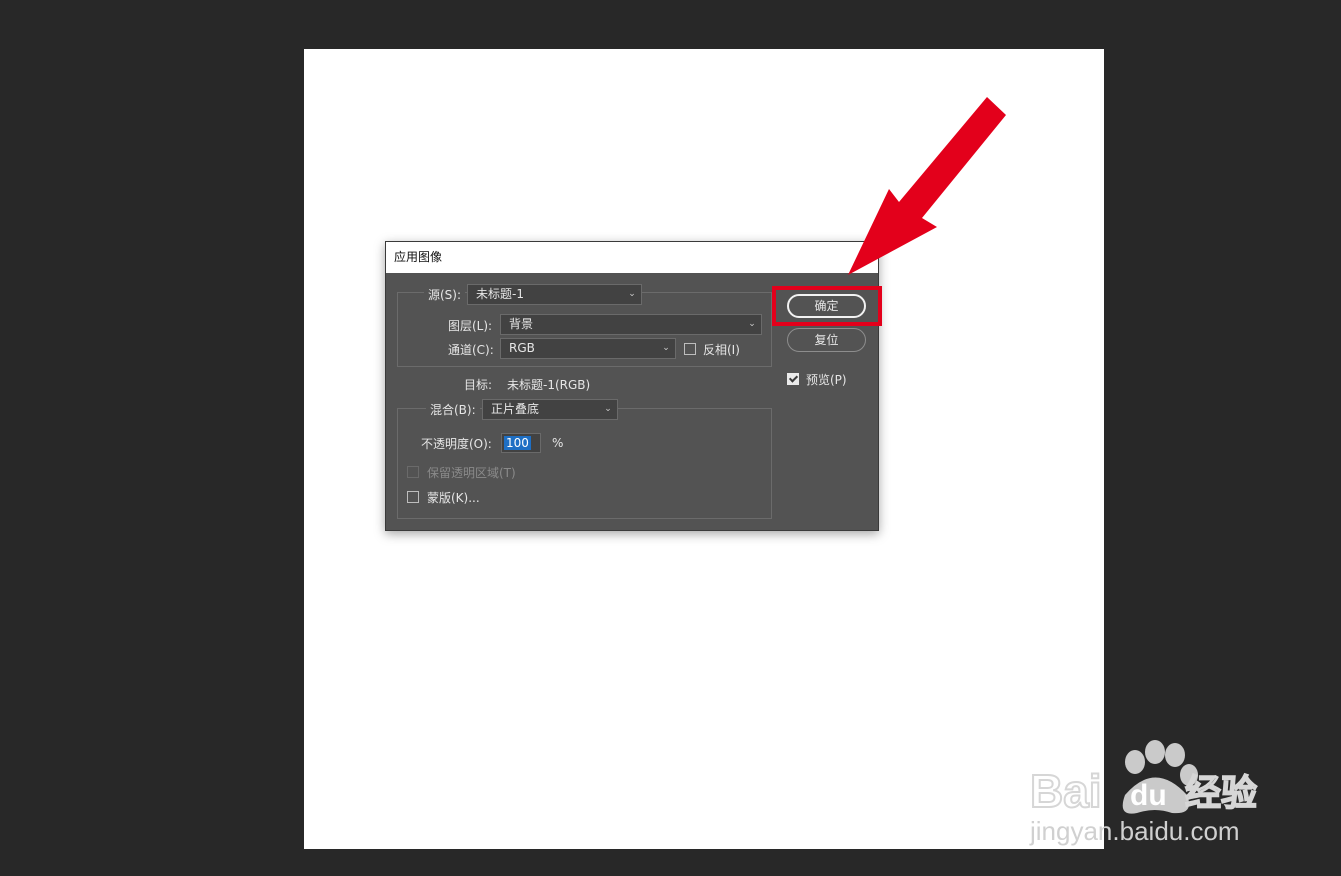 This screenshot has height=876, width=1341. What do you see at coordinates (522, 348) in the screenshot?
I see `channel-value: RGB` at bounding box center [522, 348].